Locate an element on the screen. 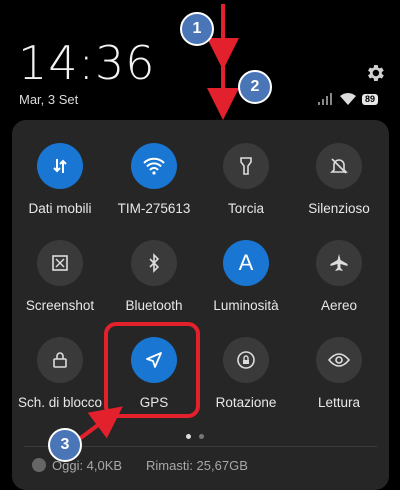 This screenshot has height=490, width=400. step-badge-3: 3 is located at coordinates (65, 445).